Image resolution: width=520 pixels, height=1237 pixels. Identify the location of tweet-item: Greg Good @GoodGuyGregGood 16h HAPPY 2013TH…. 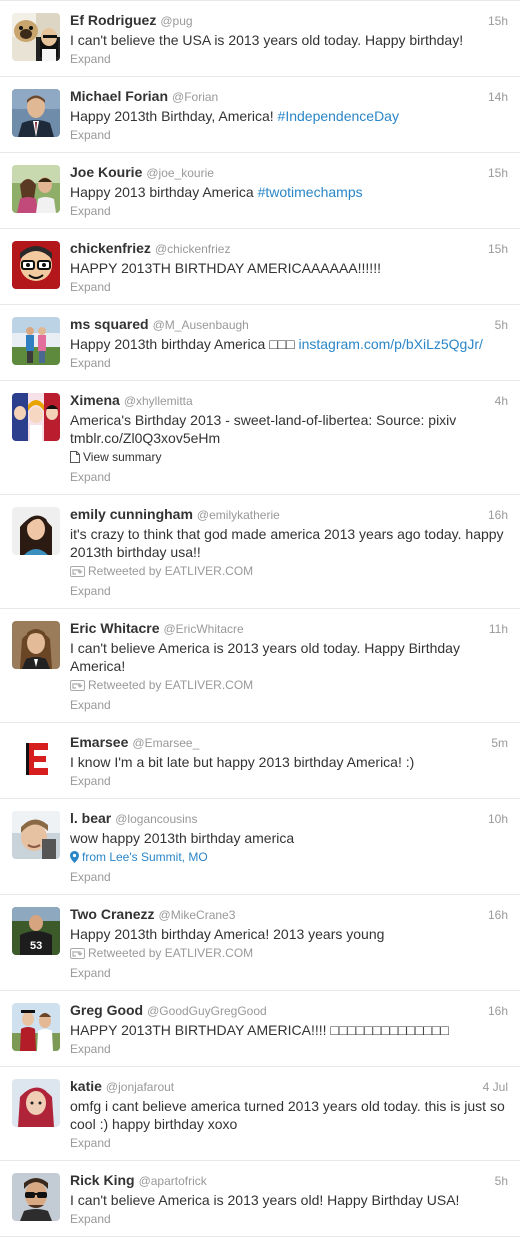
(260, 1029).